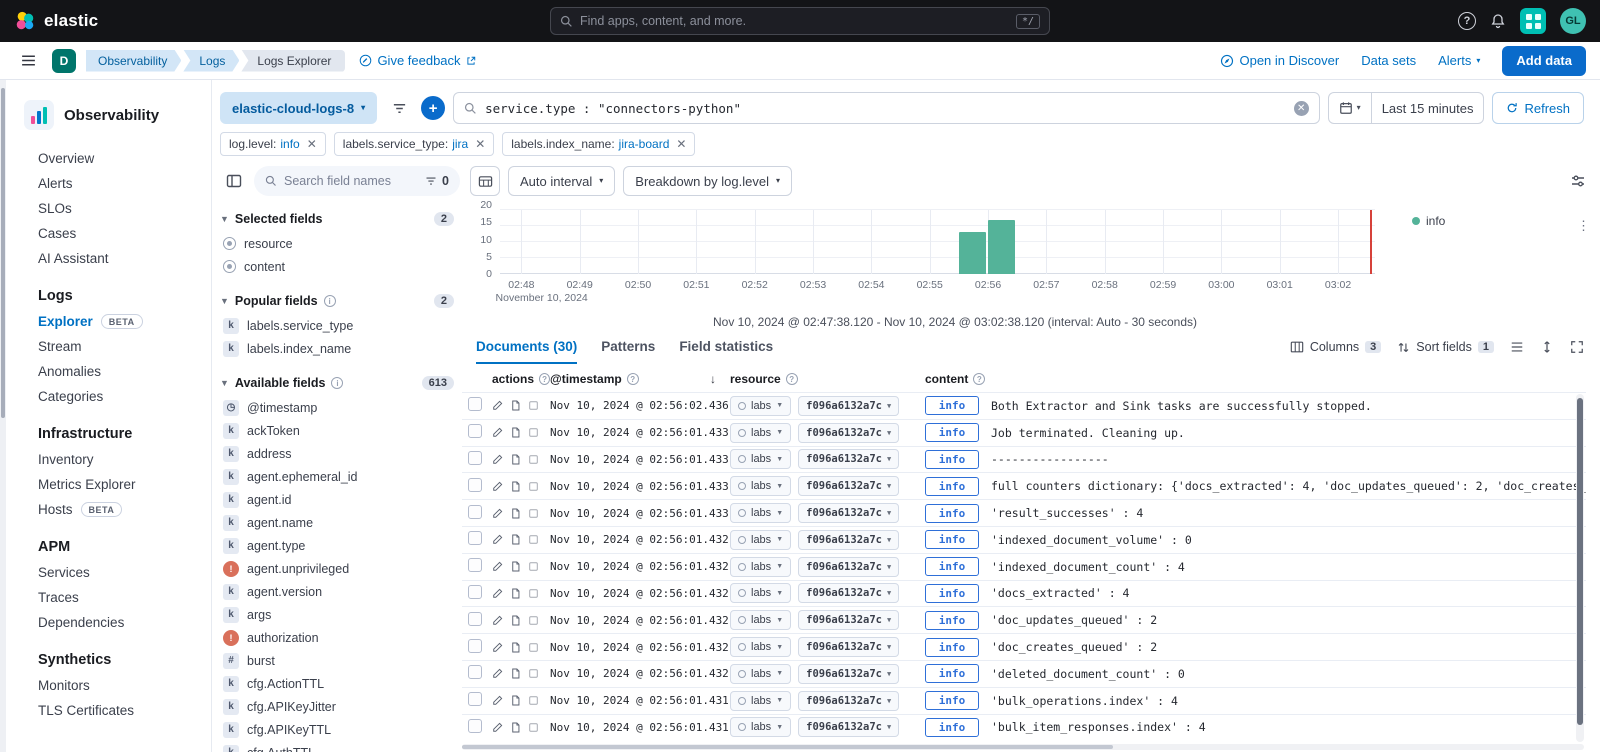 The height and width of the screenshot is (752, 1600). What do you see at coordinates (3, 416) in the screenshot?
I see `page-scrollbar` at bounding box center [3, 416].